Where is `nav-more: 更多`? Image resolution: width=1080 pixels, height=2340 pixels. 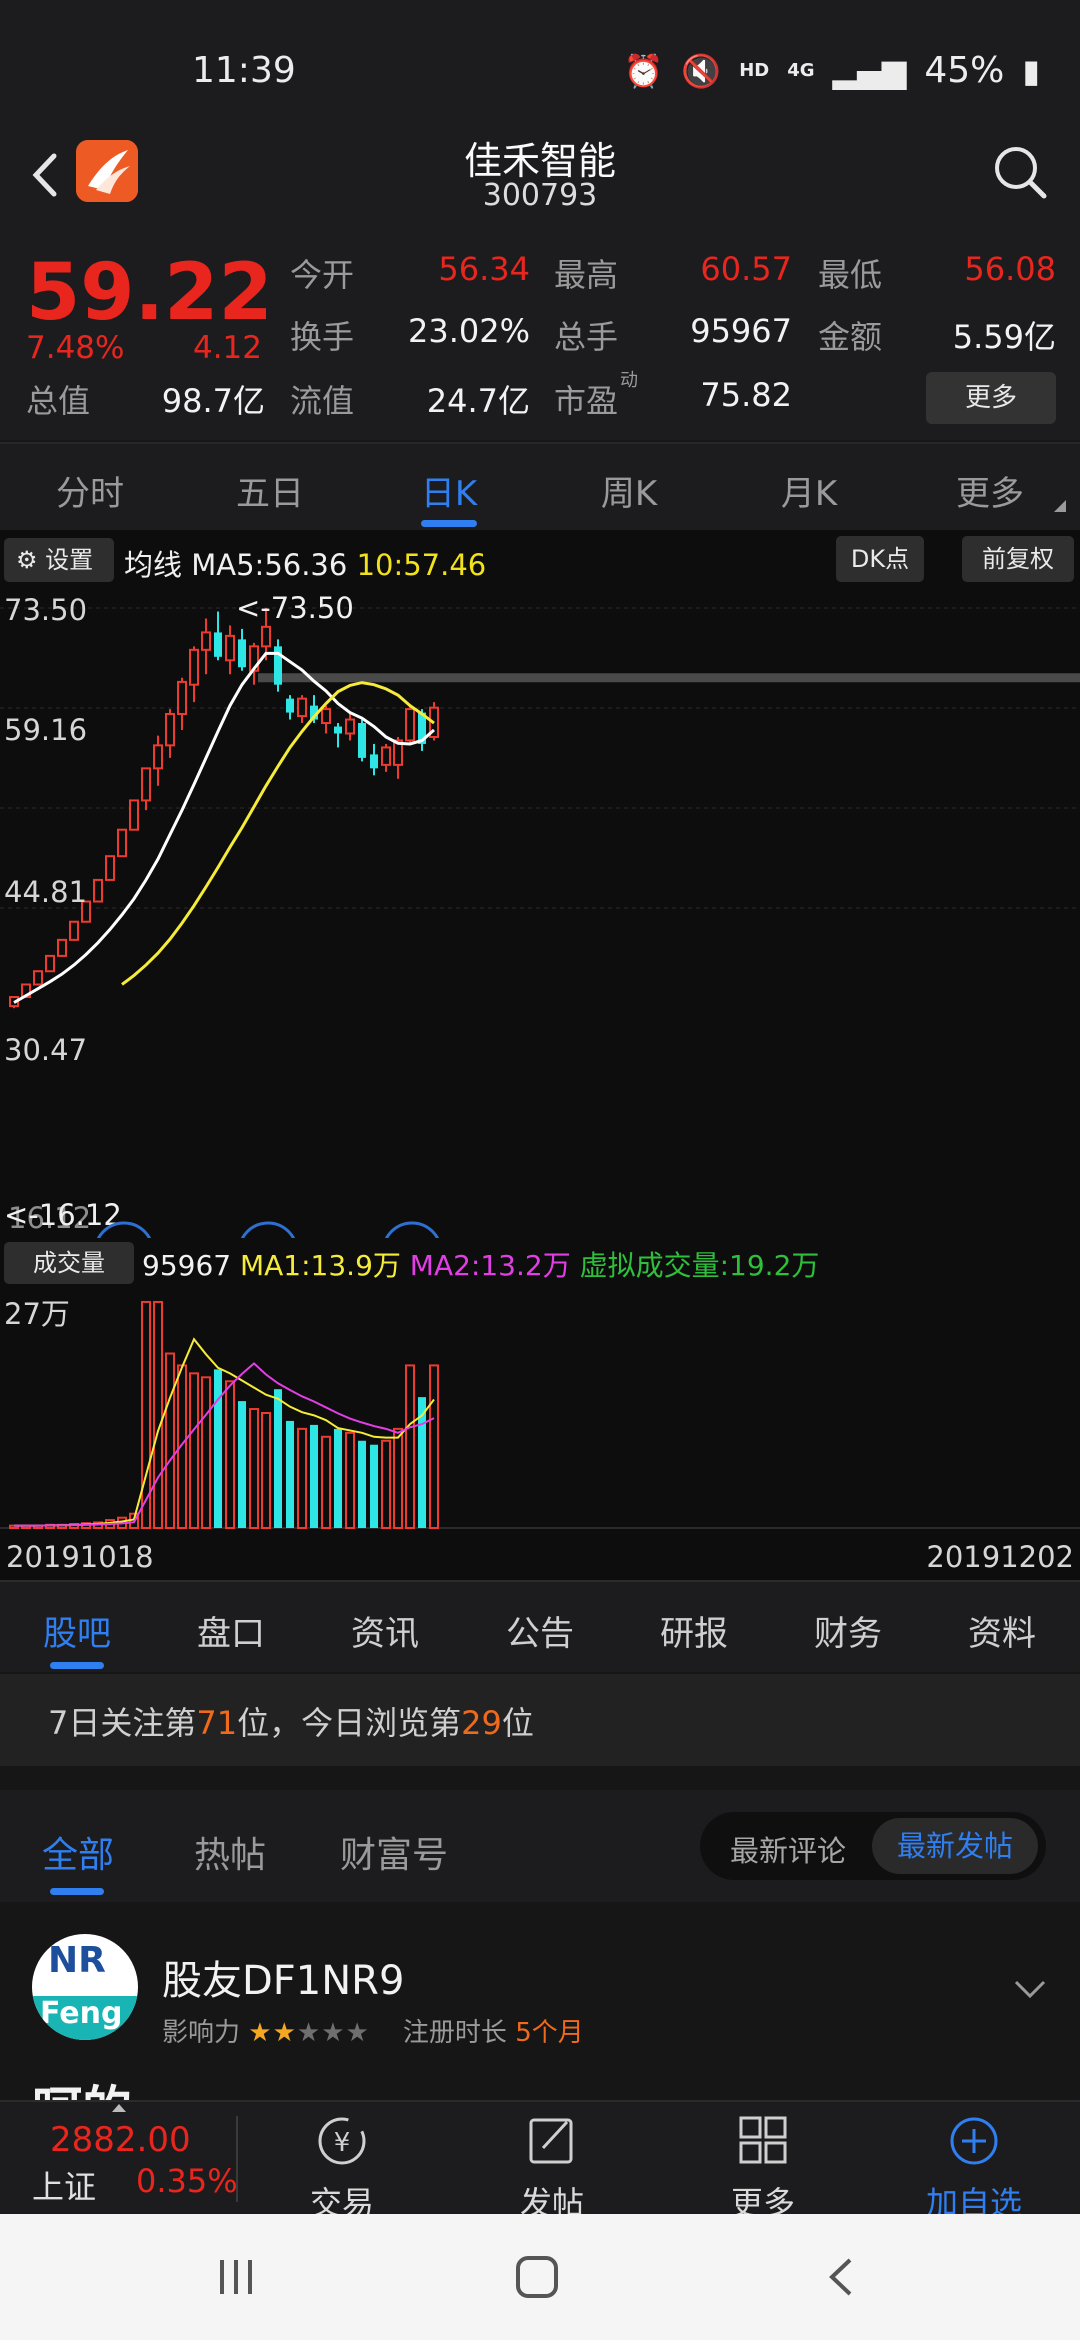 nav-more: 更多 is located at coordinates (763, 2168).